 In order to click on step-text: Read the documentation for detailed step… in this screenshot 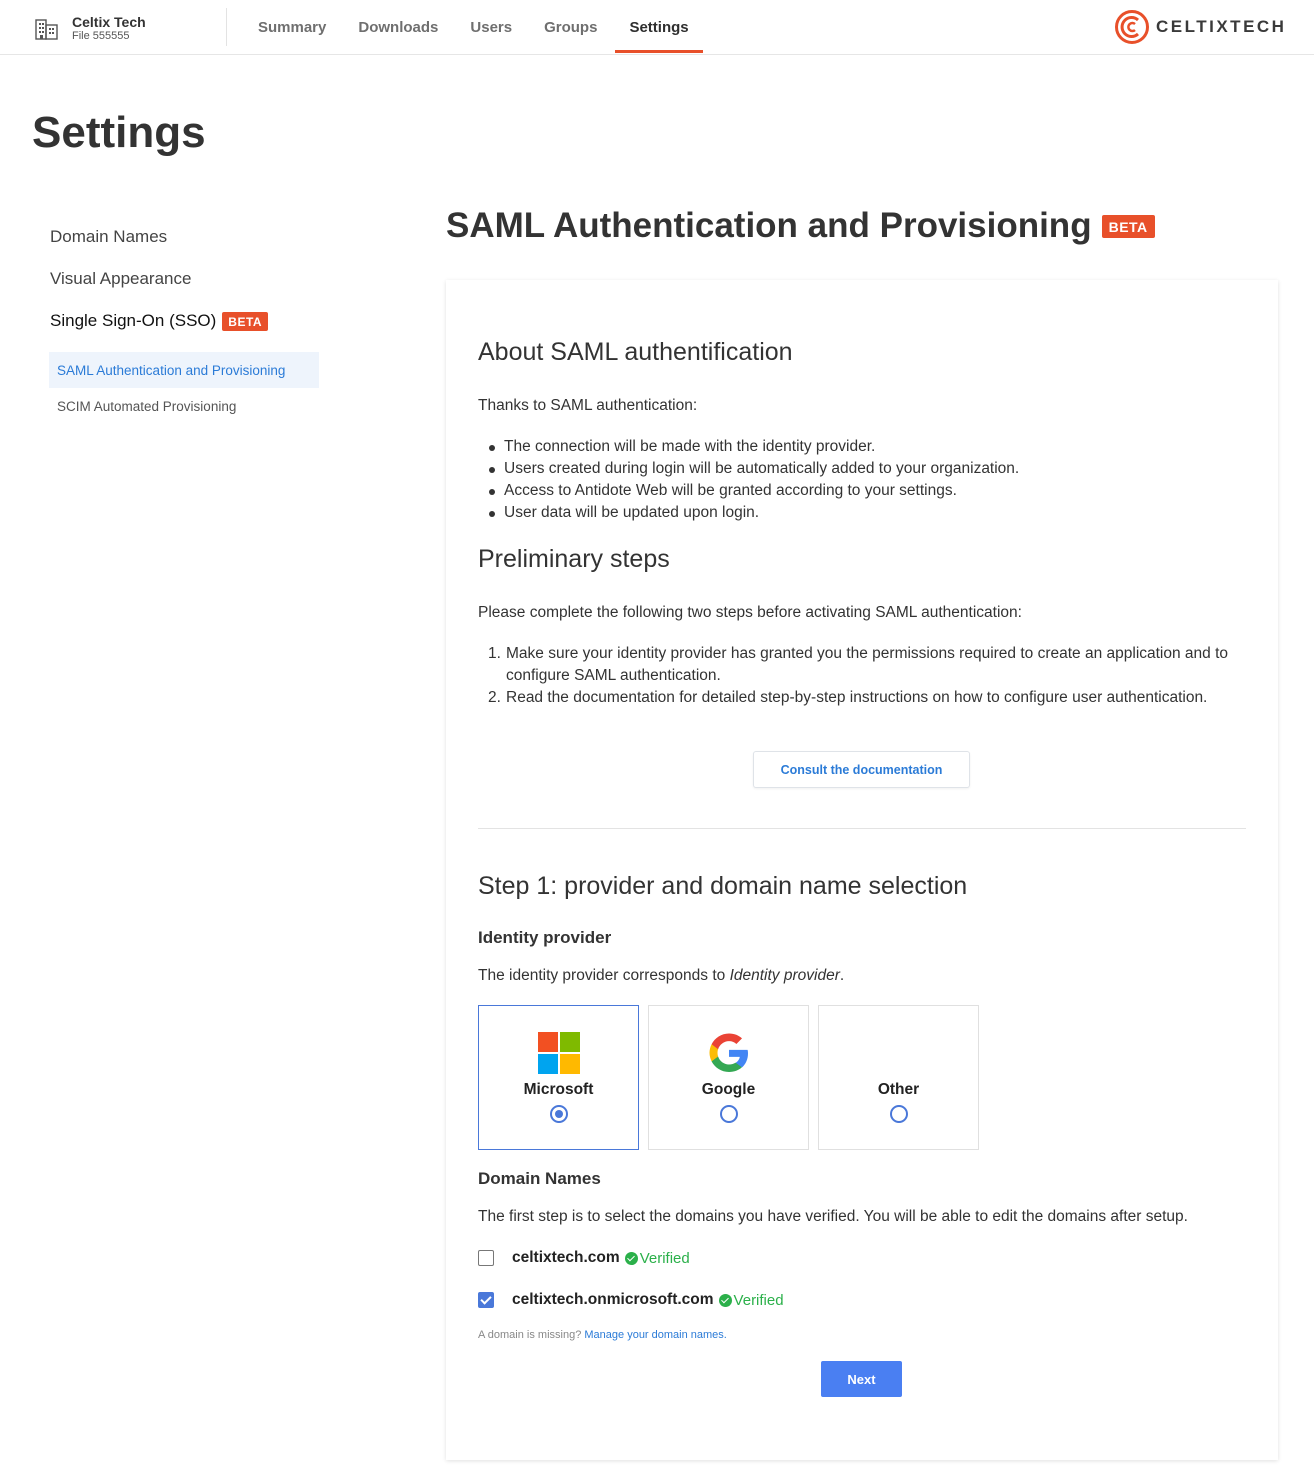, I will do `click(857, 697)`.